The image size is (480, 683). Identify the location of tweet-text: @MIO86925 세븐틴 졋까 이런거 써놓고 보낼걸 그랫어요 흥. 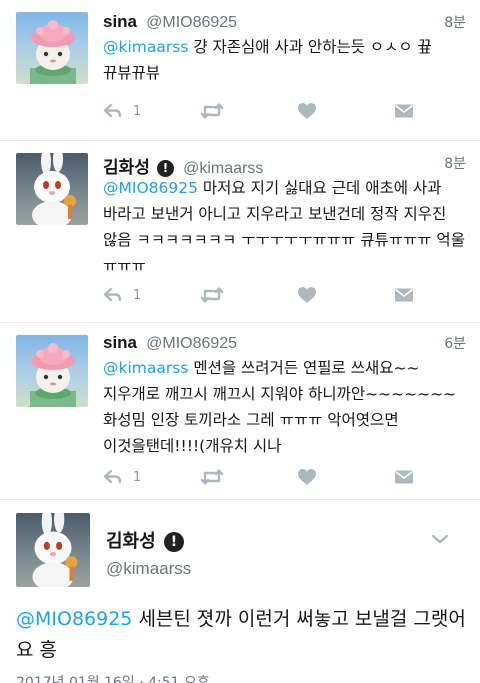
(246, 635).